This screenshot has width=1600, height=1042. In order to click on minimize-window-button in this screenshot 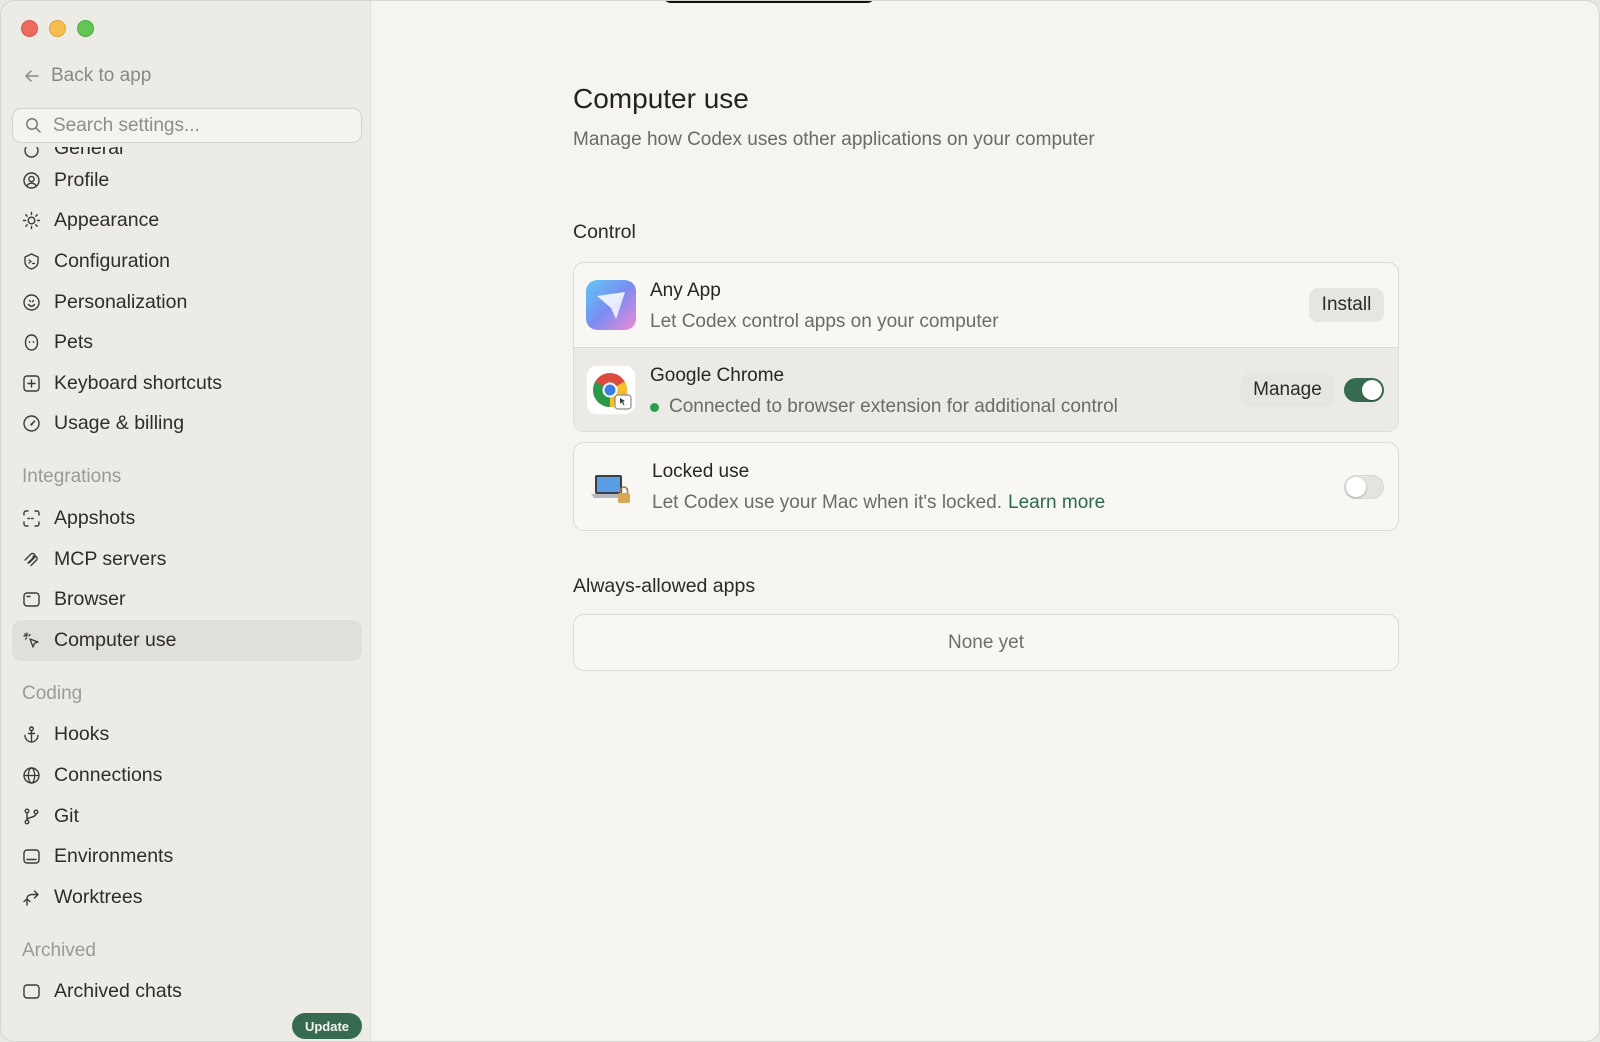, I will do `click(57, 28)`.